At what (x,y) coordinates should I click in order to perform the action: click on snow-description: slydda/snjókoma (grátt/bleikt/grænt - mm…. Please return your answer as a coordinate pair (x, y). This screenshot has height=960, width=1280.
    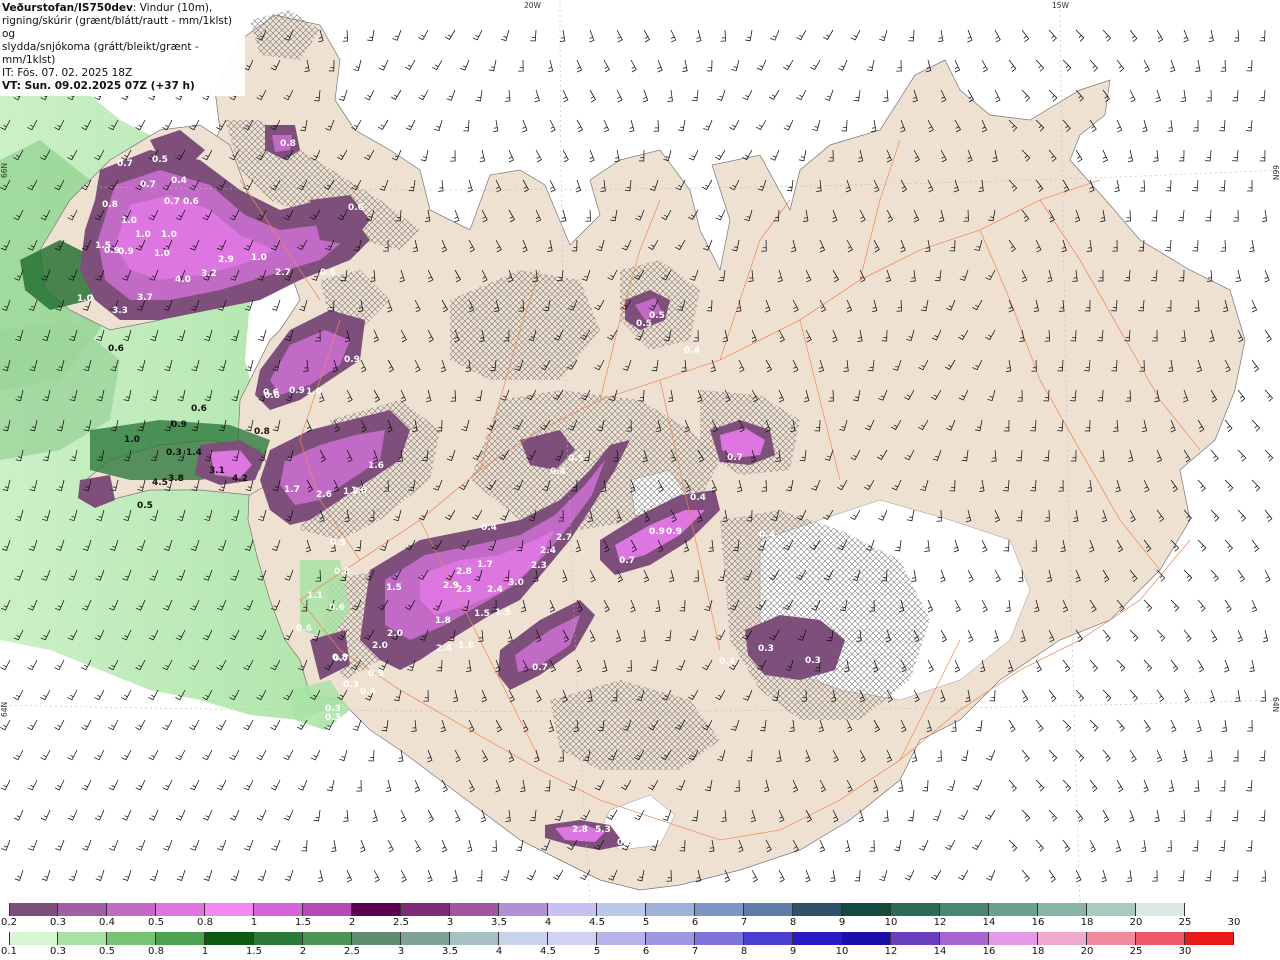
    Looking at the image, I should click on (100, 53).